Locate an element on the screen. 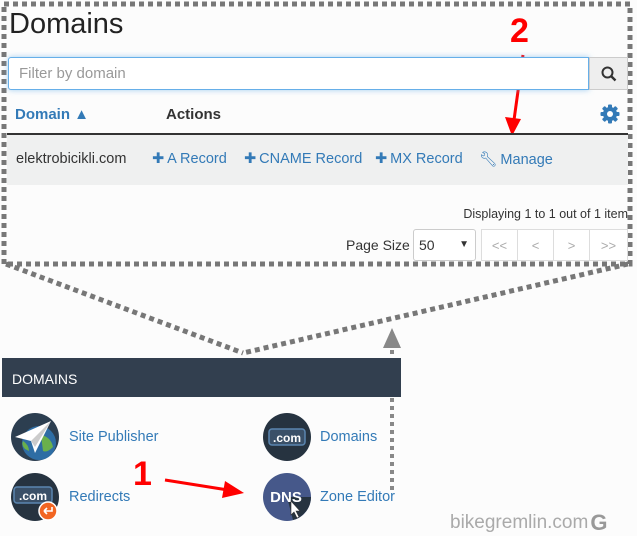 The image size is (637, 536). gremlin-logo-icon: G is located at coordinates (599, 522).